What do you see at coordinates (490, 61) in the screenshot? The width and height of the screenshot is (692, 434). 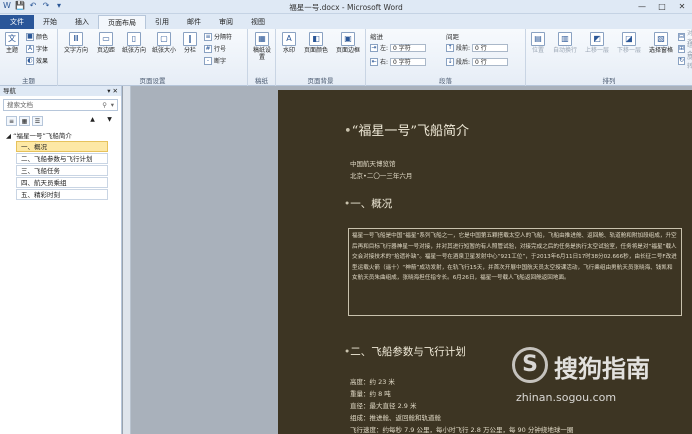 I see `spacing-after-input: 0 行` at bounding box center [490, 61].